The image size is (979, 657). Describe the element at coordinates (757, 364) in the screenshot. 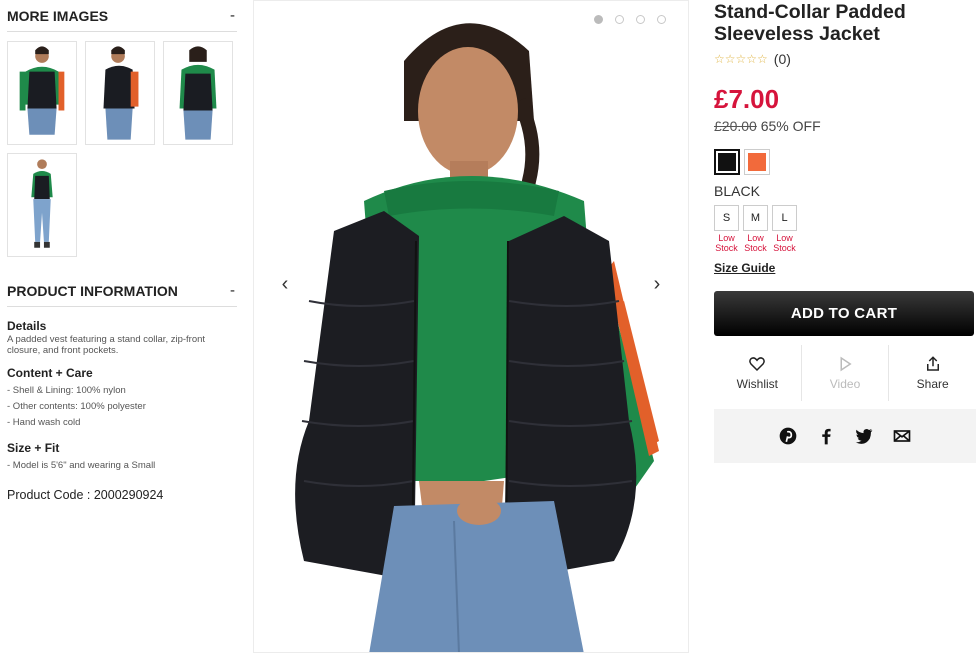

I see `heart-icon` at that location.